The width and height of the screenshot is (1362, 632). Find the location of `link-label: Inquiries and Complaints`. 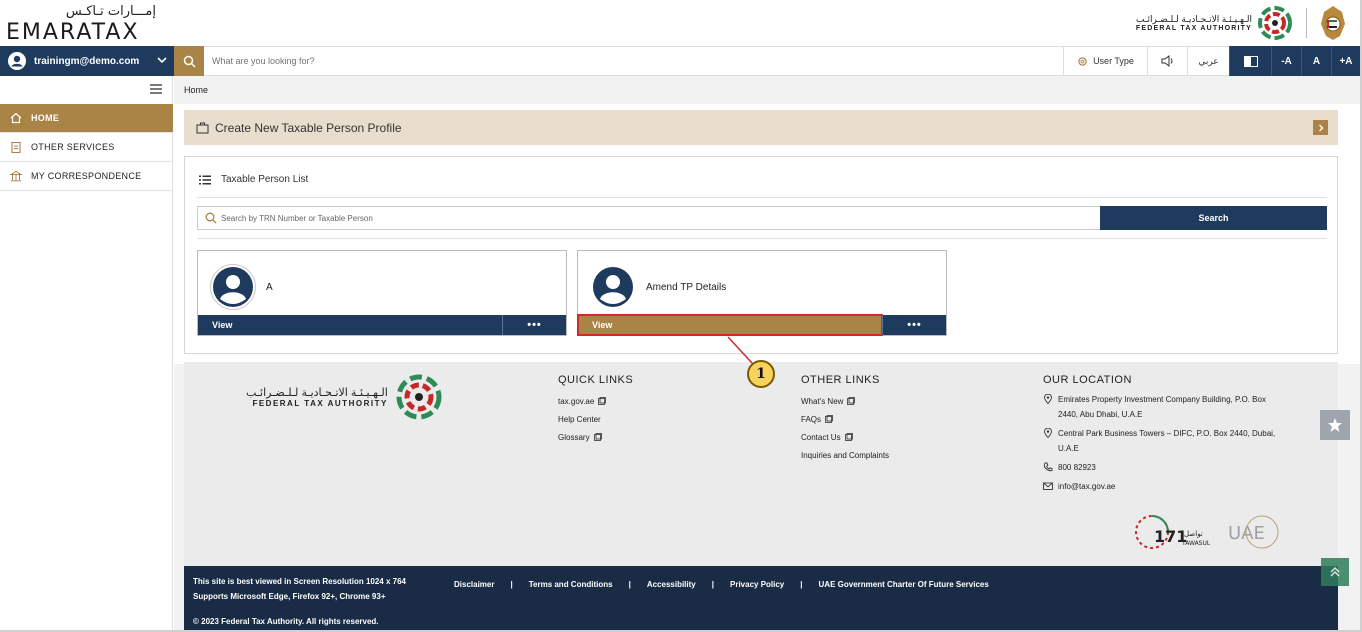

link-label: Inquiries and Complaints is located at coordinates (845, 455).